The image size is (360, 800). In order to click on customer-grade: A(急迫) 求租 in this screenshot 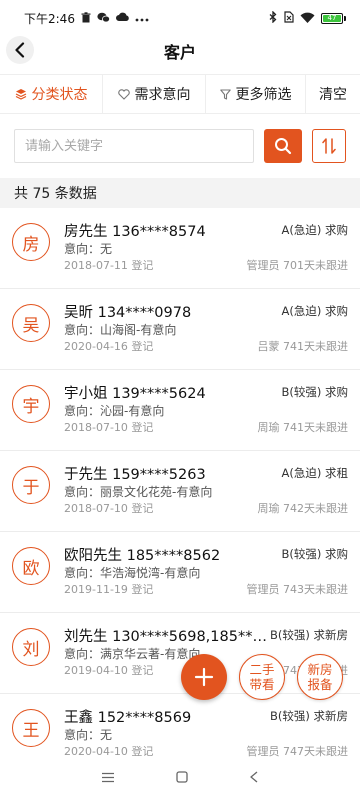, I will do `click(315, 473)`.